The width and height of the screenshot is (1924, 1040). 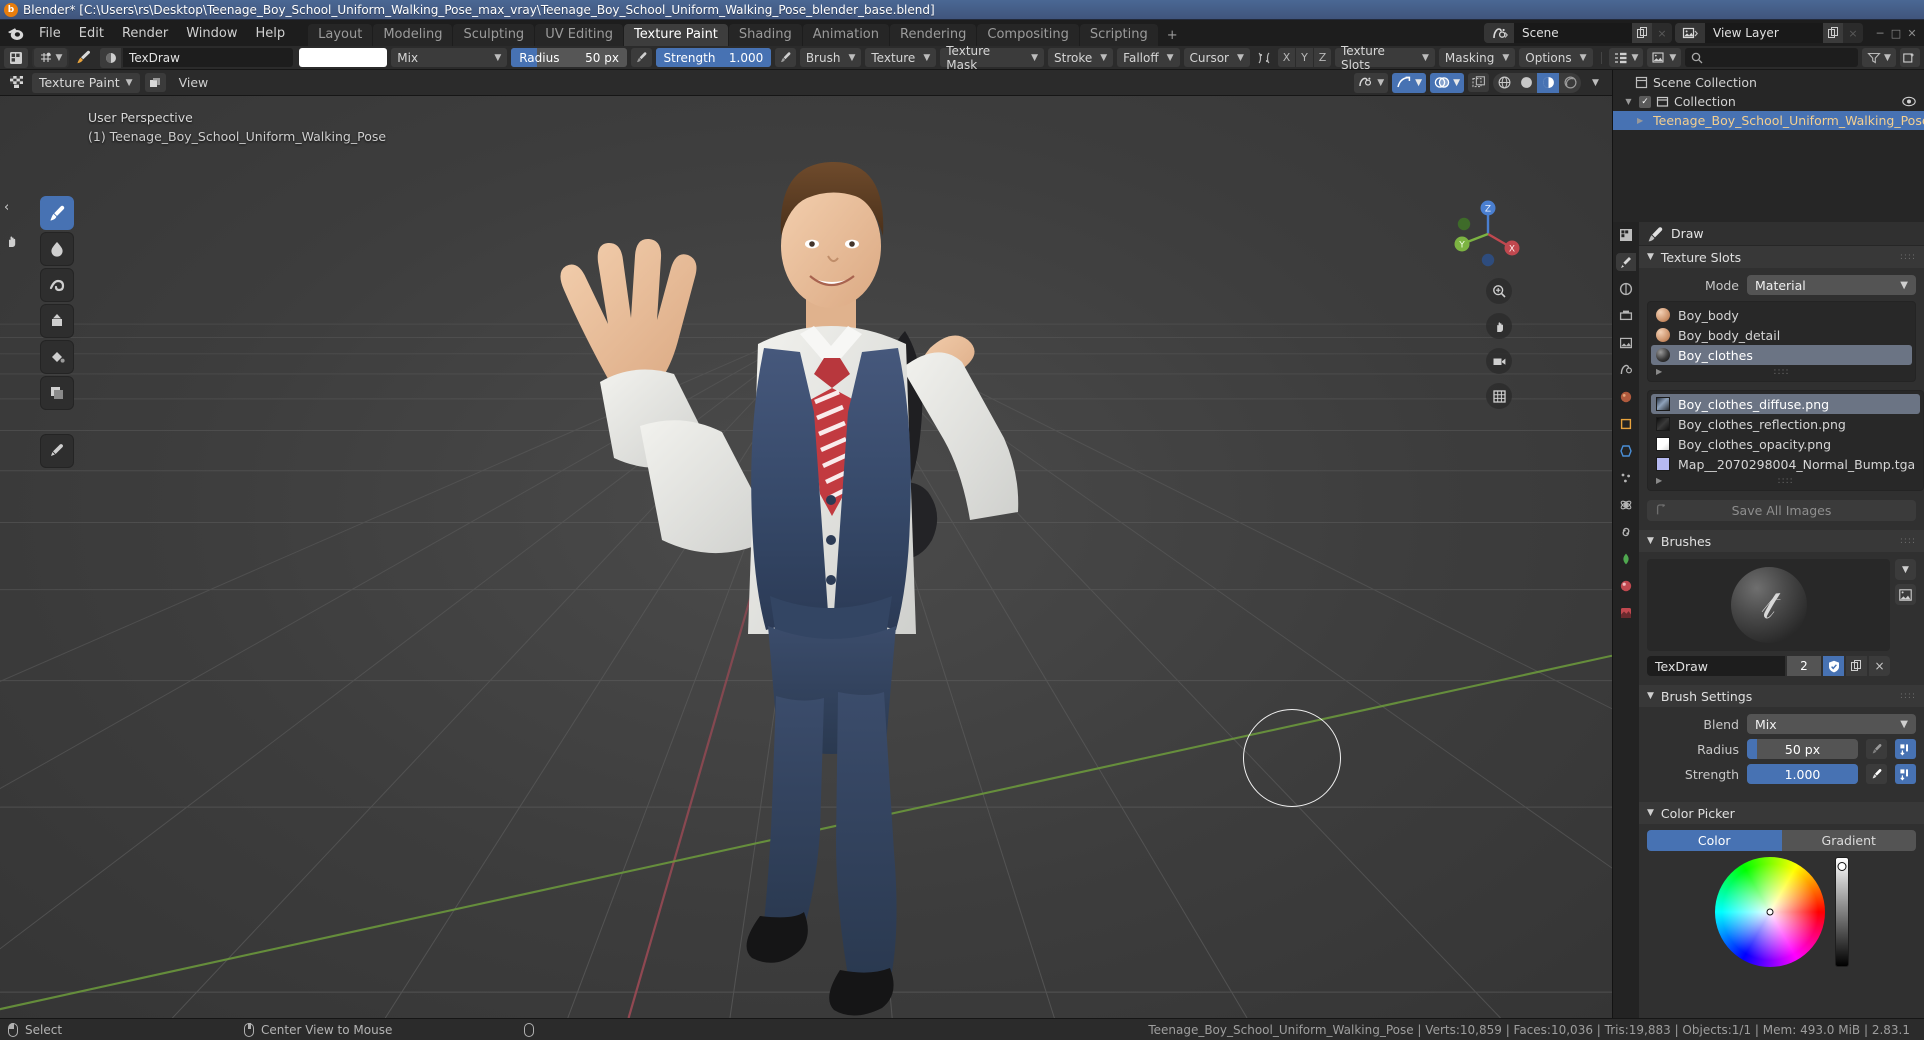 I want to click on tool-annotate, so click(x=57, y=451).